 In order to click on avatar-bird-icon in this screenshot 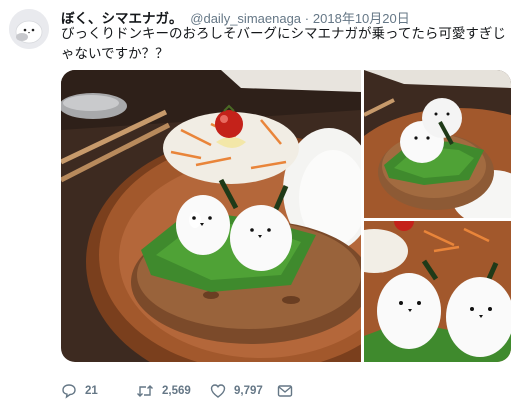, I will do `click(29, 29)`.